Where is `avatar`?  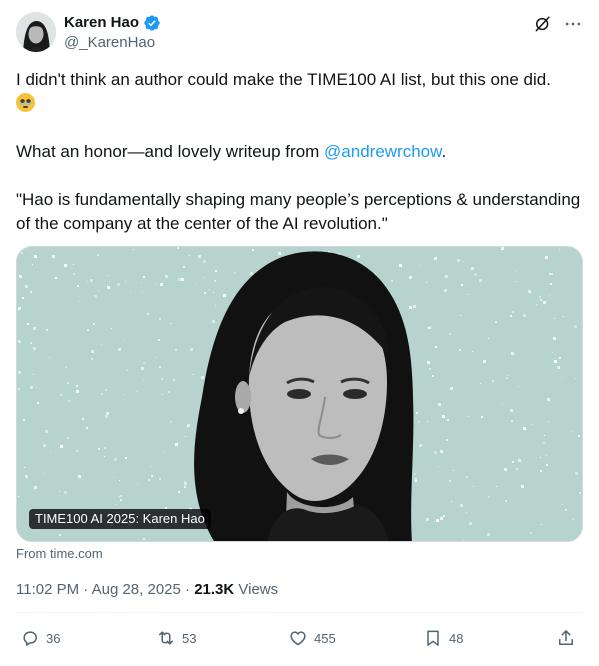 avatar is located at coordinates (36, 32).